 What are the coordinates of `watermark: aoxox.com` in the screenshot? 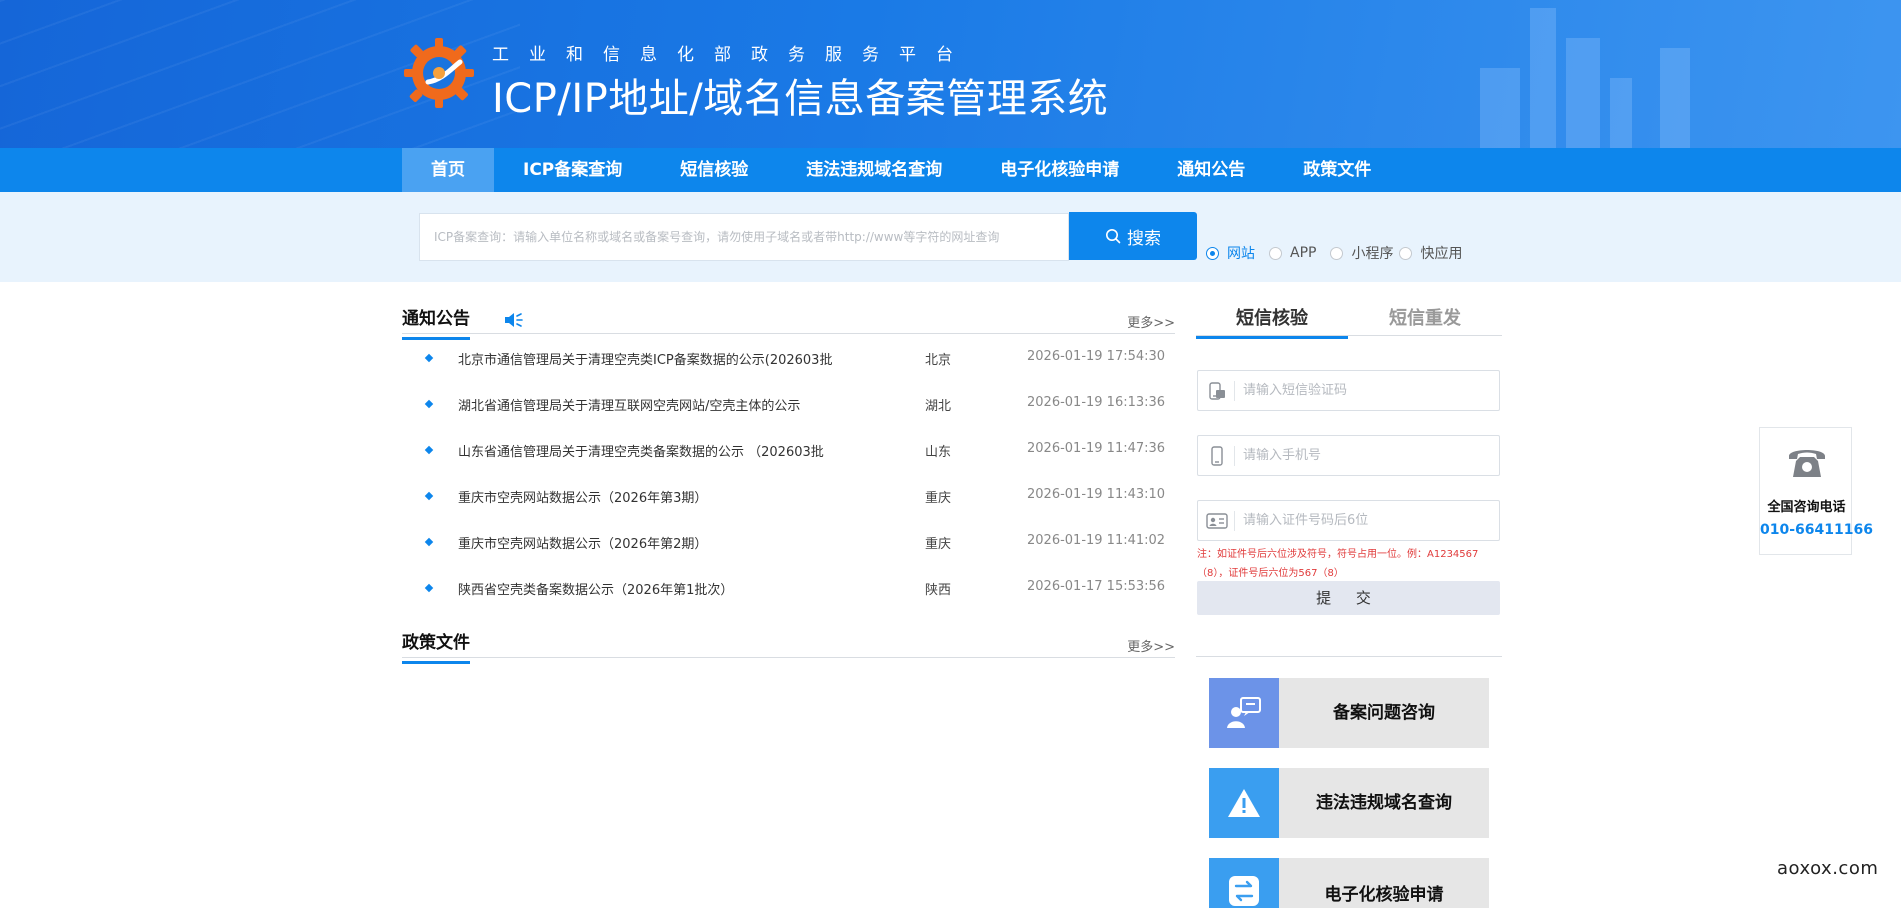 It's located at (1828, 868).